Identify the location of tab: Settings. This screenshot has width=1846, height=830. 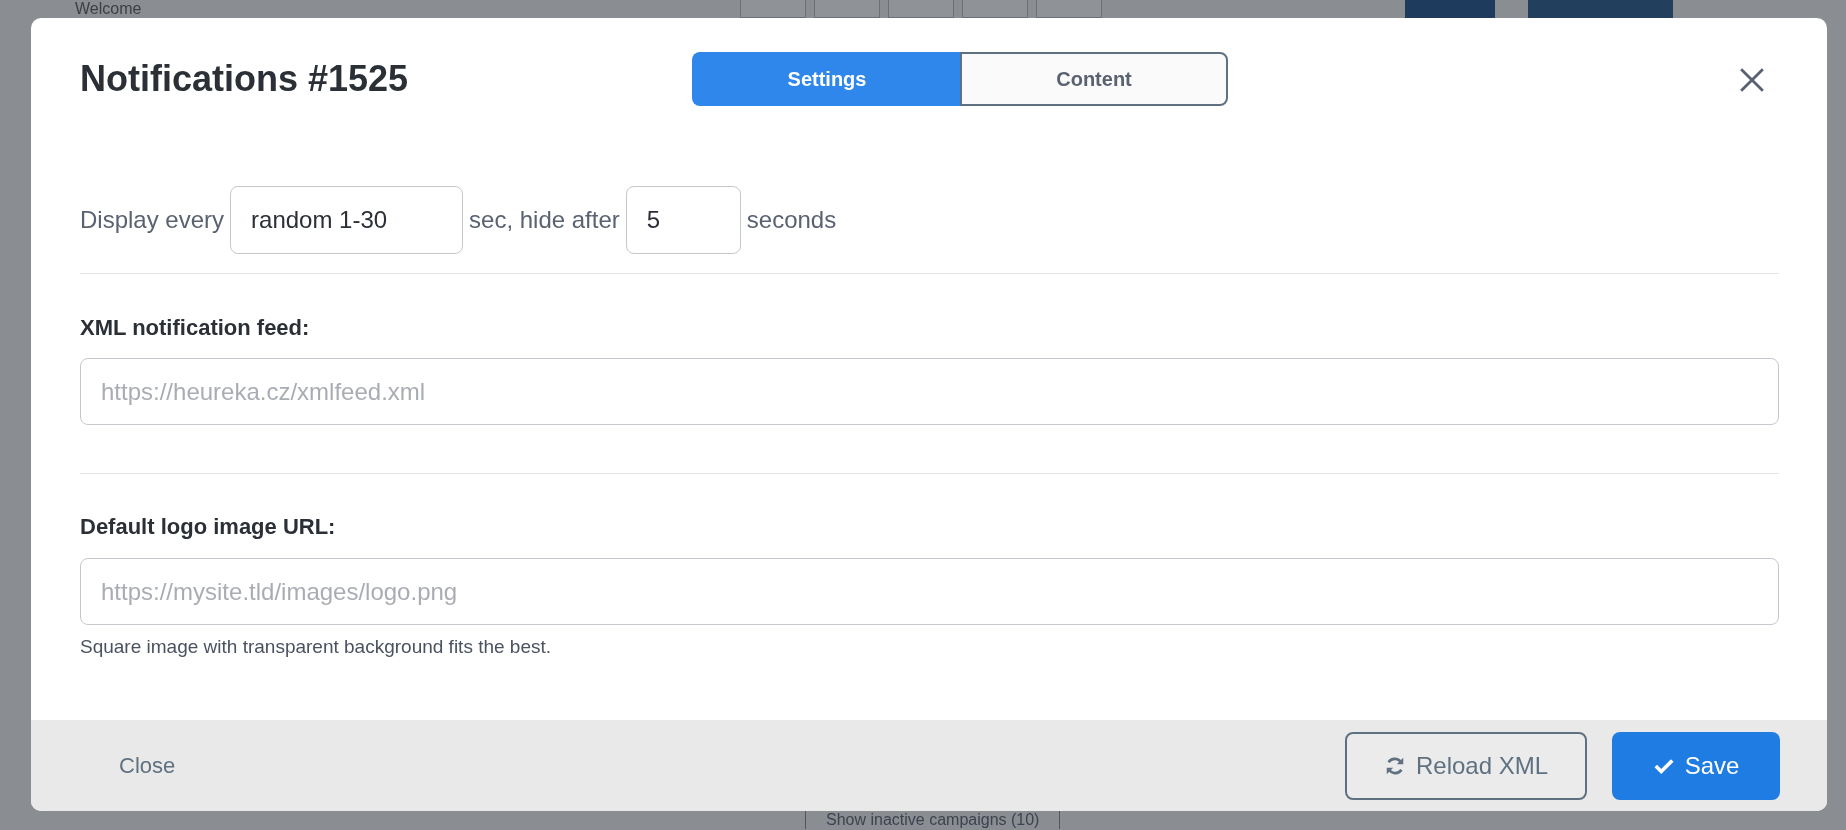
(826, 79).